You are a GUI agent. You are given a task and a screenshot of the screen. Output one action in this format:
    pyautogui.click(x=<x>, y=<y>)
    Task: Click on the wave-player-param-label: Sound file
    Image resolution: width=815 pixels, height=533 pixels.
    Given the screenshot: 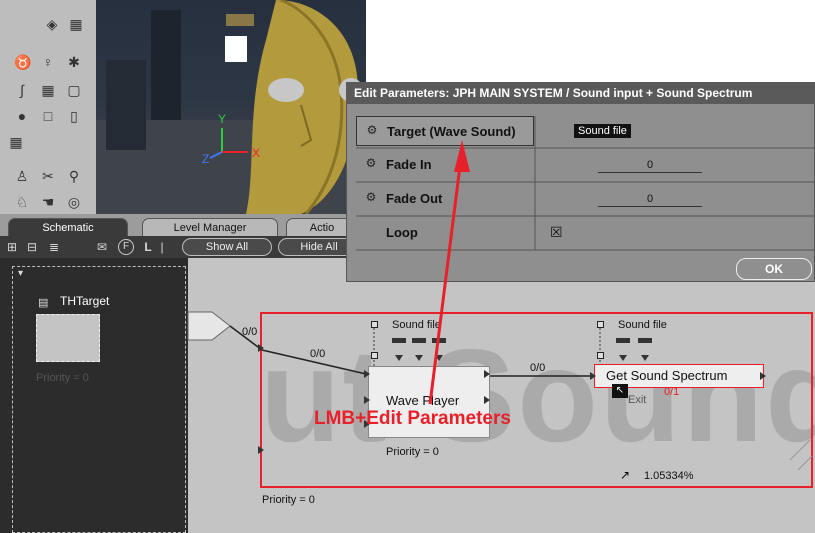 What is the action you would take?
    pyautogui.click(x=416, y=325)
    